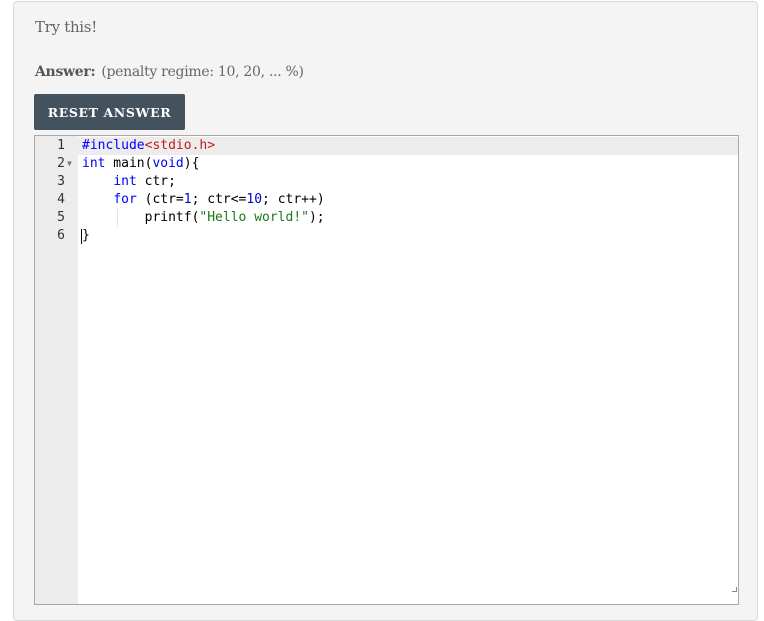 The image size is (764, 621). What do you see at coordinates (61, 199) in the screenshot?
I see `line-number: 4` at bounding box center [61, 199].